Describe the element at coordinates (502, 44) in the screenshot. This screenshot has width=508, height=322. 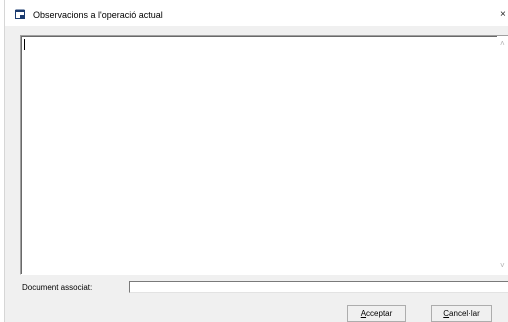
I see `scroll-up-arrow-icon: ˄` at that location.